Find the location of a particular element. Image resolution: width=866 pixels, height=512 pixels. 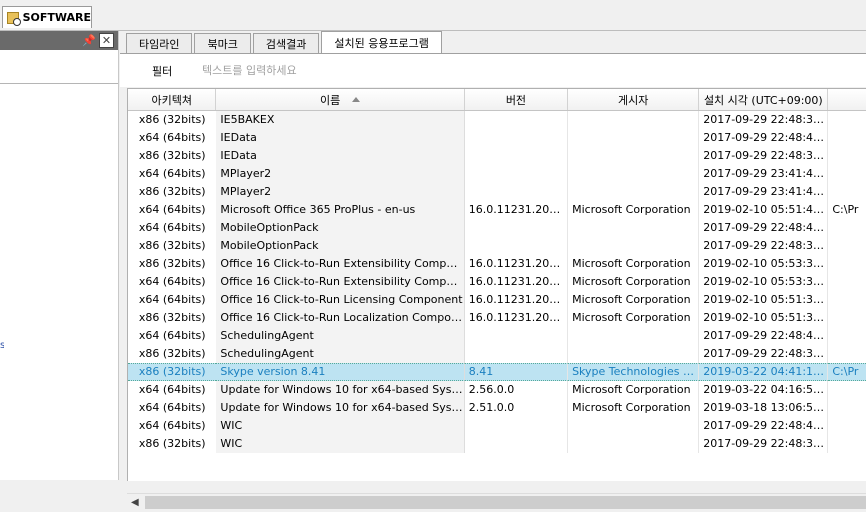

path-cell: C:\Pr is located at coordinates (847, 372).